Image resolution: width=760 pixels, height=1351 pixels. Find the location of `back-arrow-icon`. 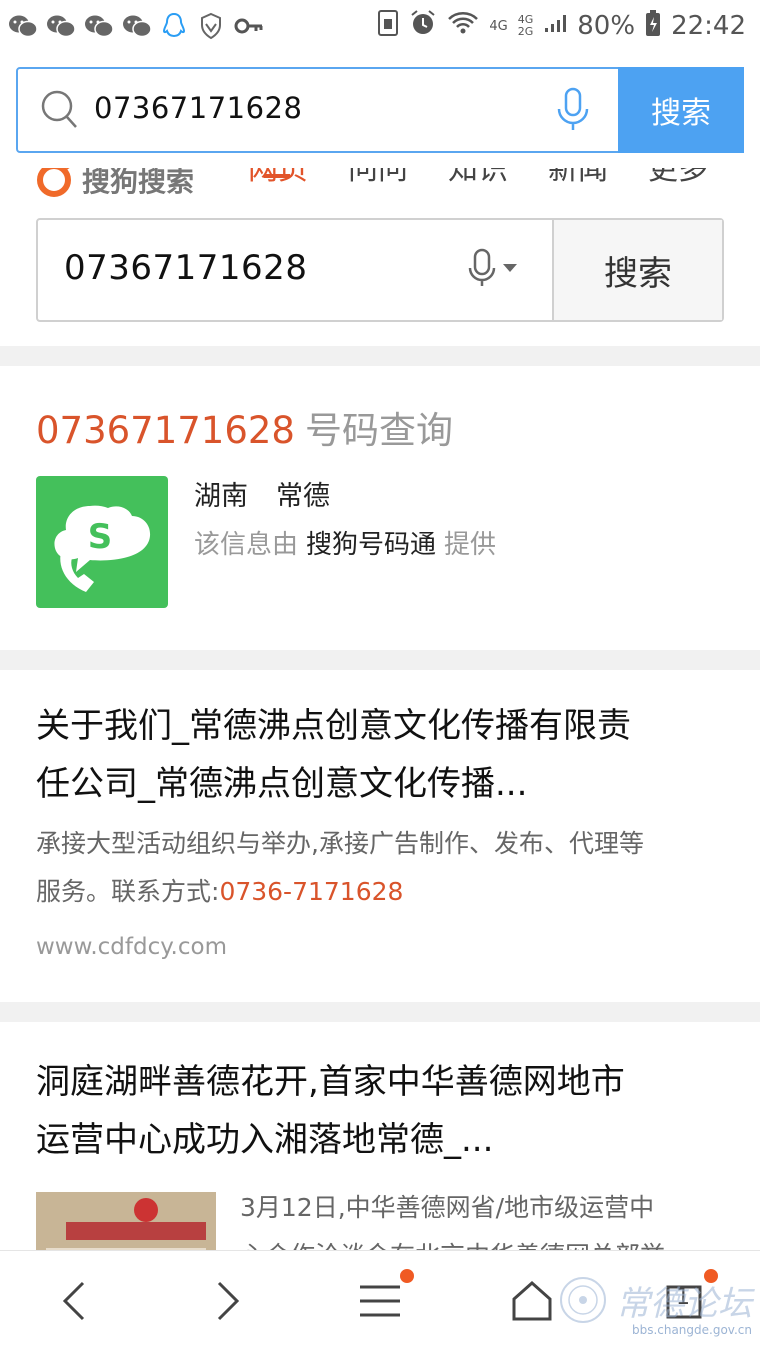

back-arrow-icon is located at coordinates (73, 1301).